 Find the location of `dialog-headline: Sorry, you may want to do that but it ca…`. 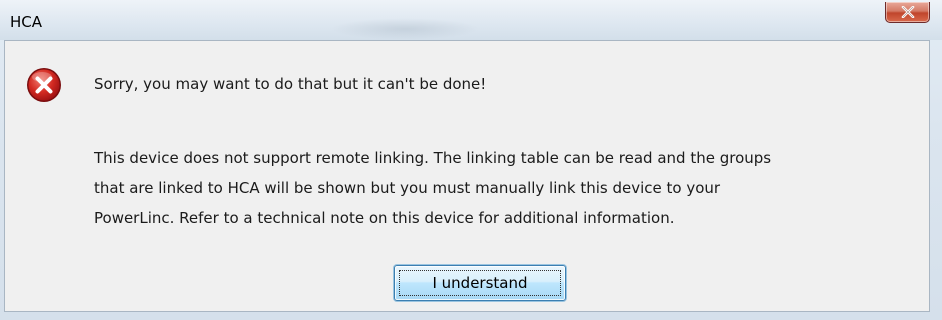

dialog-headline: Sorry, you may want to do that but it ca… is located at coordinates (290, 84).